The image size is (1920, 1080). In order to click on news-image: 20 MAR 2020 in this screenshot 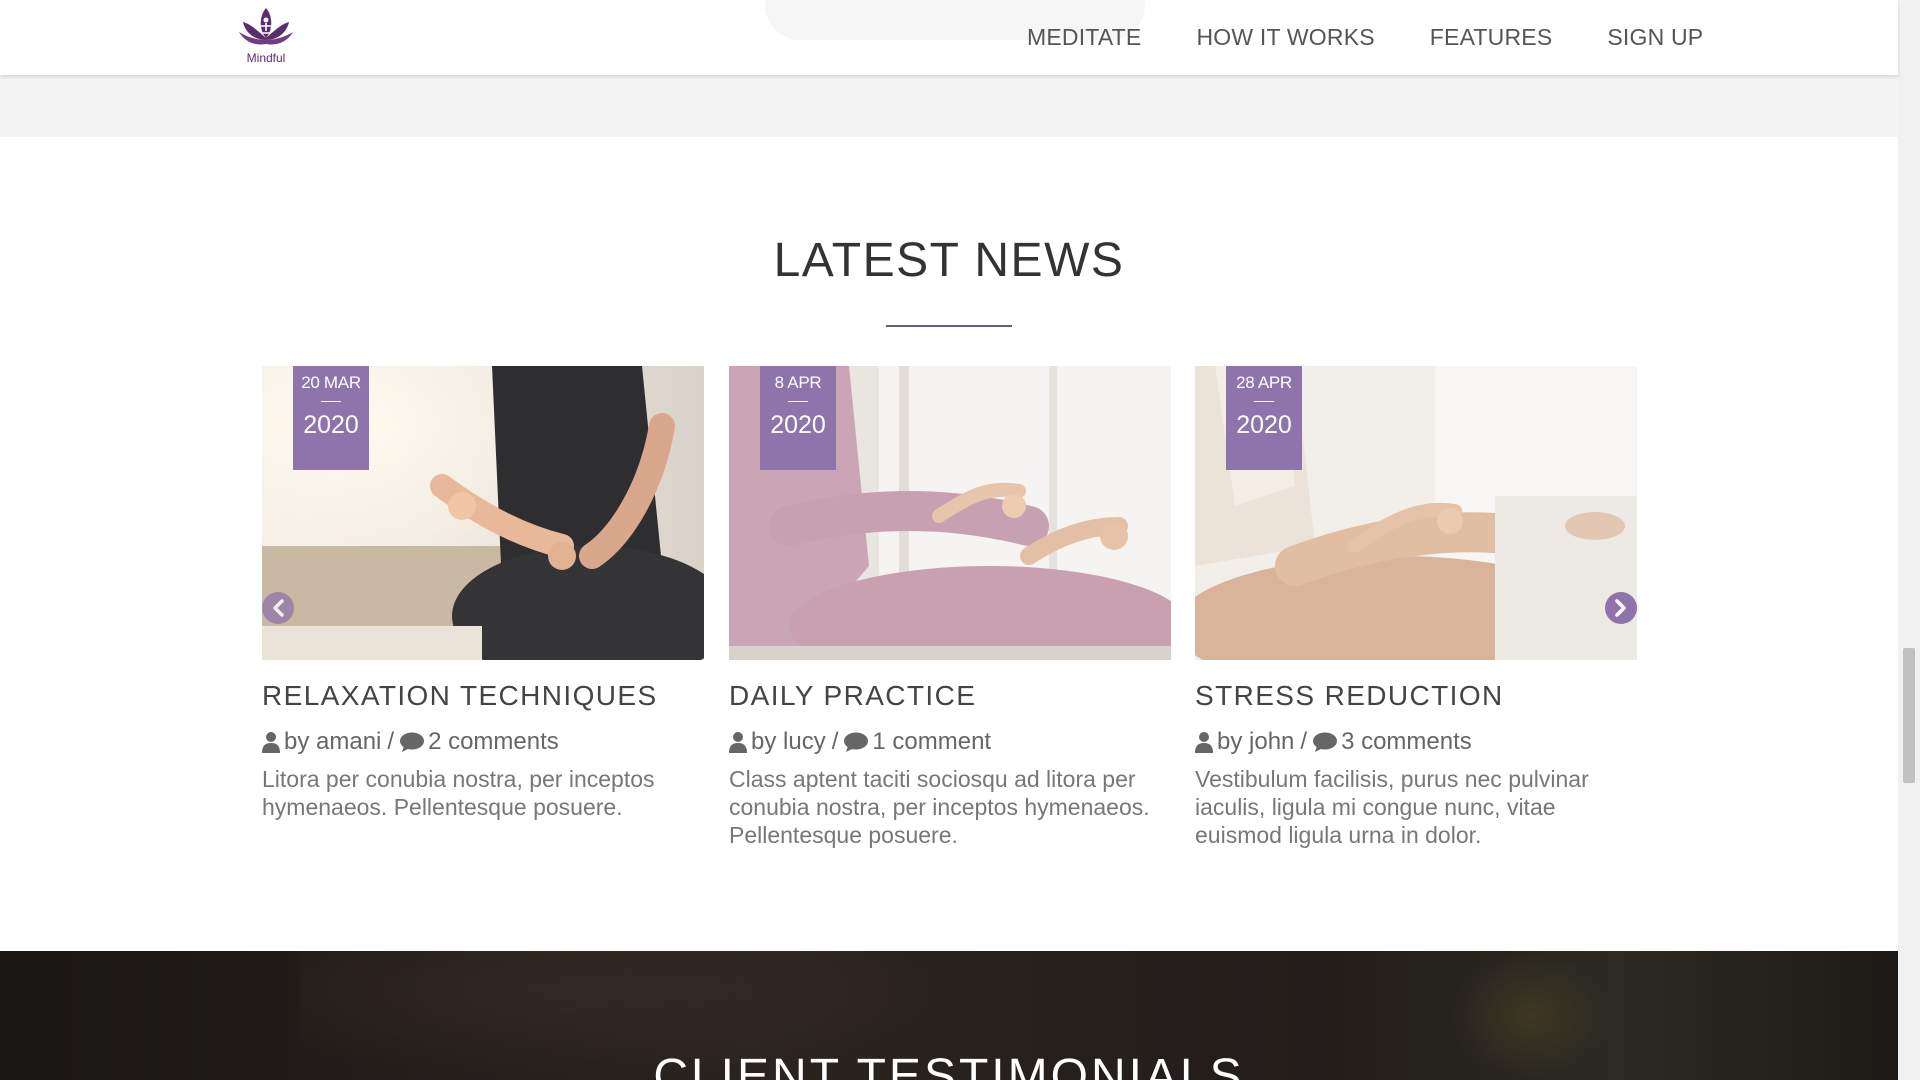, I will do `click(483, 513)`.